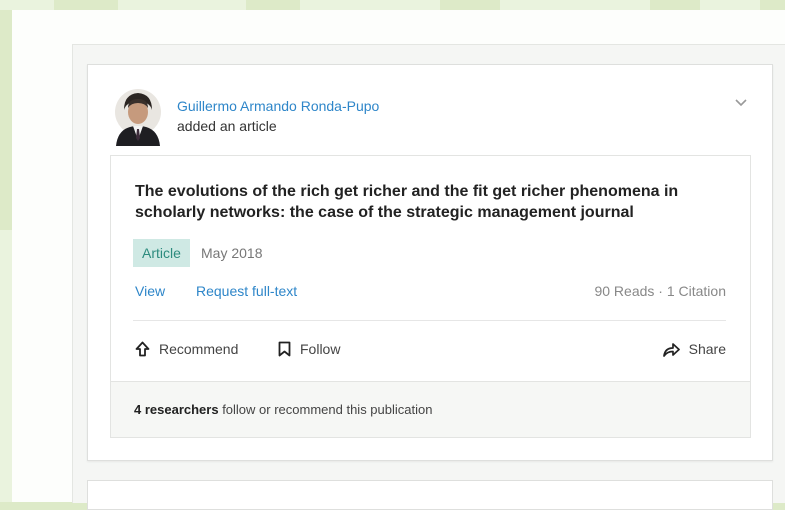  I want to click on divider, so click(429, 320).